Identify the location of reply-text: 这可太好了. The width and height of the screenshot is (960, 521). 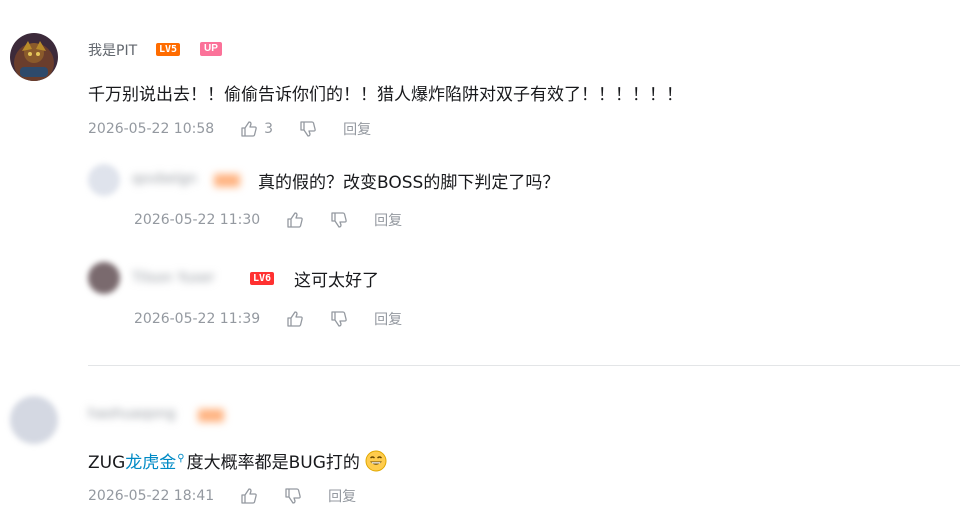
(336, 281).